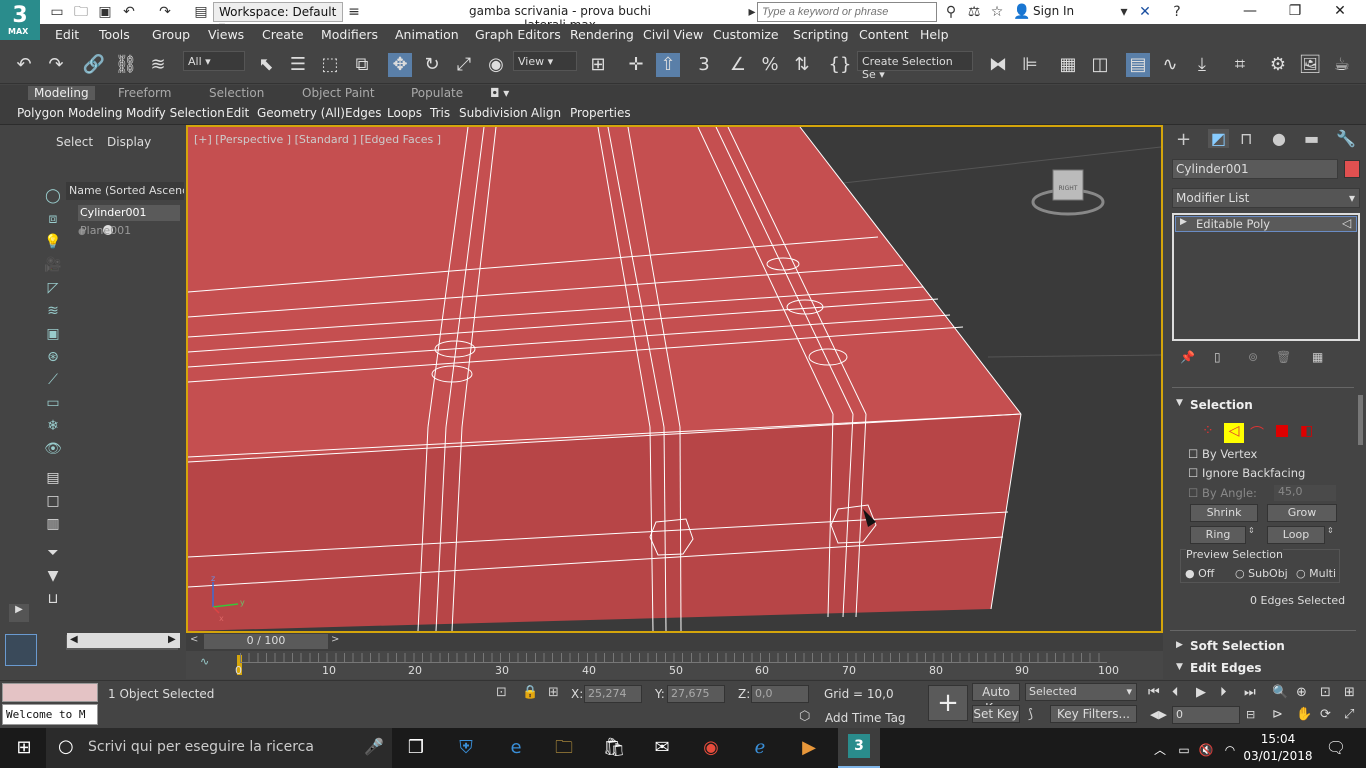 This screenshot has height=768, width=1366. I want to click on ring-button: Ring, so click(1218, 535).